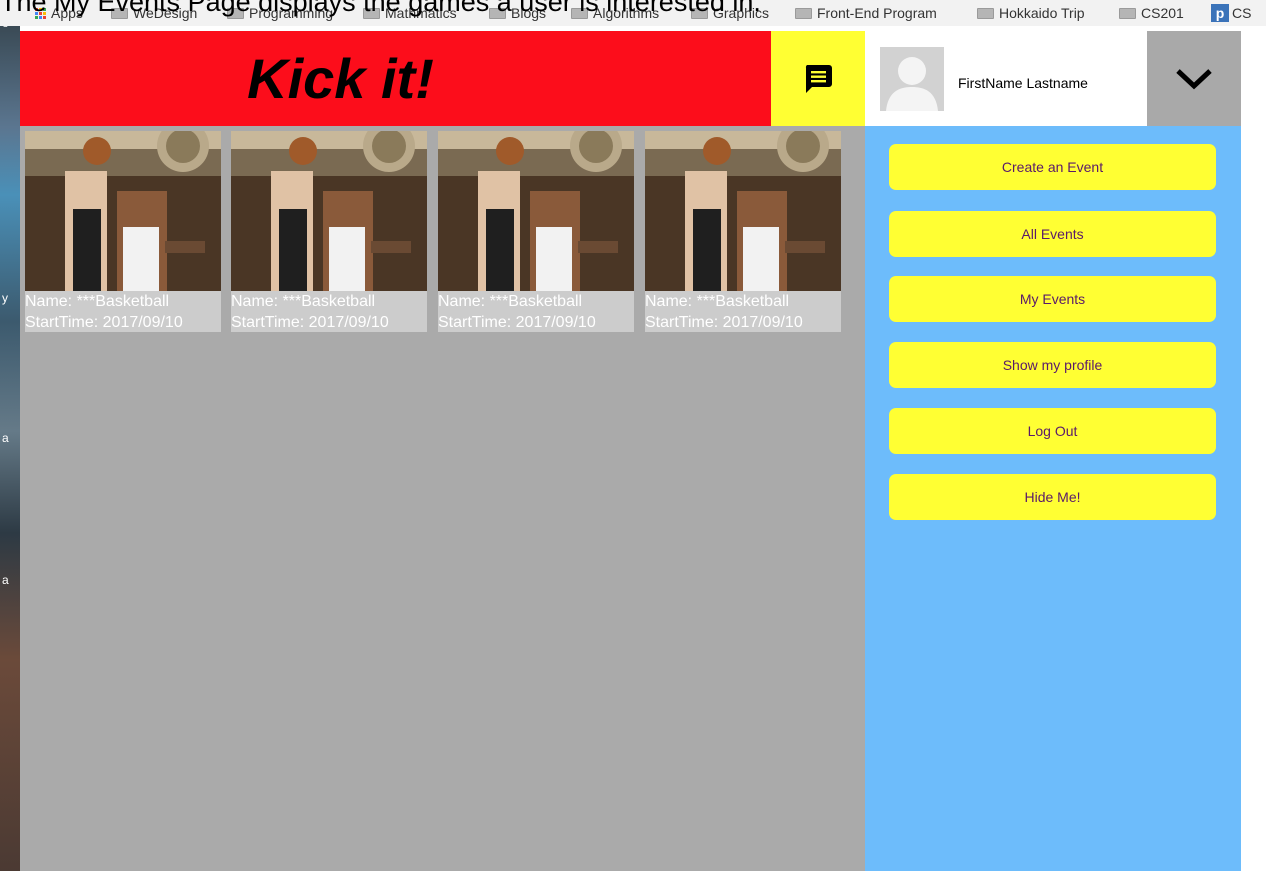  I want to click on bookmark-cs: p CS, so click(1231, 13).